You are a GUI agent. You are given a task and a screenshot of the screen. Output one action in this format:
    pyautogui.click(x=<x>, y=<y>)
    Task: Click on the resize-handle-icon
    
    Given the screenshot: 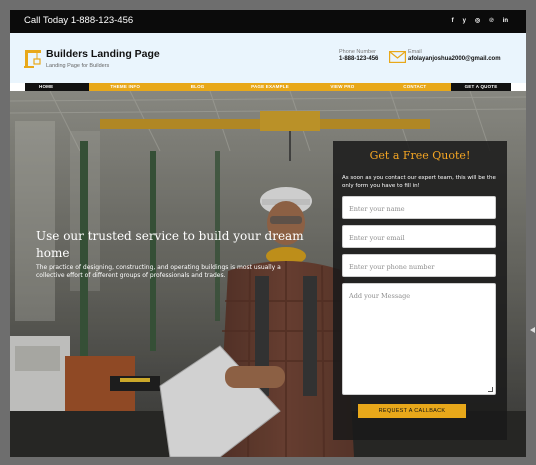 What is the action you would take?
    pyautogui.click(x=490, y=389)
    